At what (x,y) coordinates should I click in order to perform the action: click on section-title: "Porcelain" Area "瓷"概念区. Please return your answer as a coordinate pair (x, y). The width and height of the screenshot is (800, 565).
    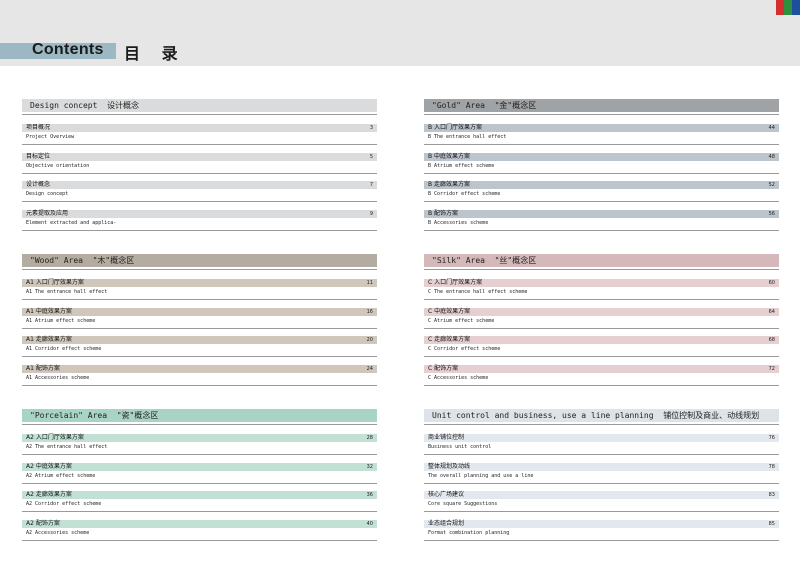
    Looking at the image, I should click on (94, 415).